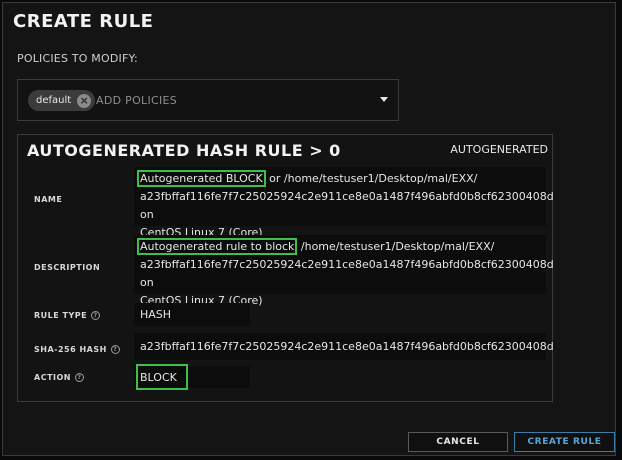 This screenshot has height=460, width=622. I want to click on close-icon: ×, so click(84, 100).